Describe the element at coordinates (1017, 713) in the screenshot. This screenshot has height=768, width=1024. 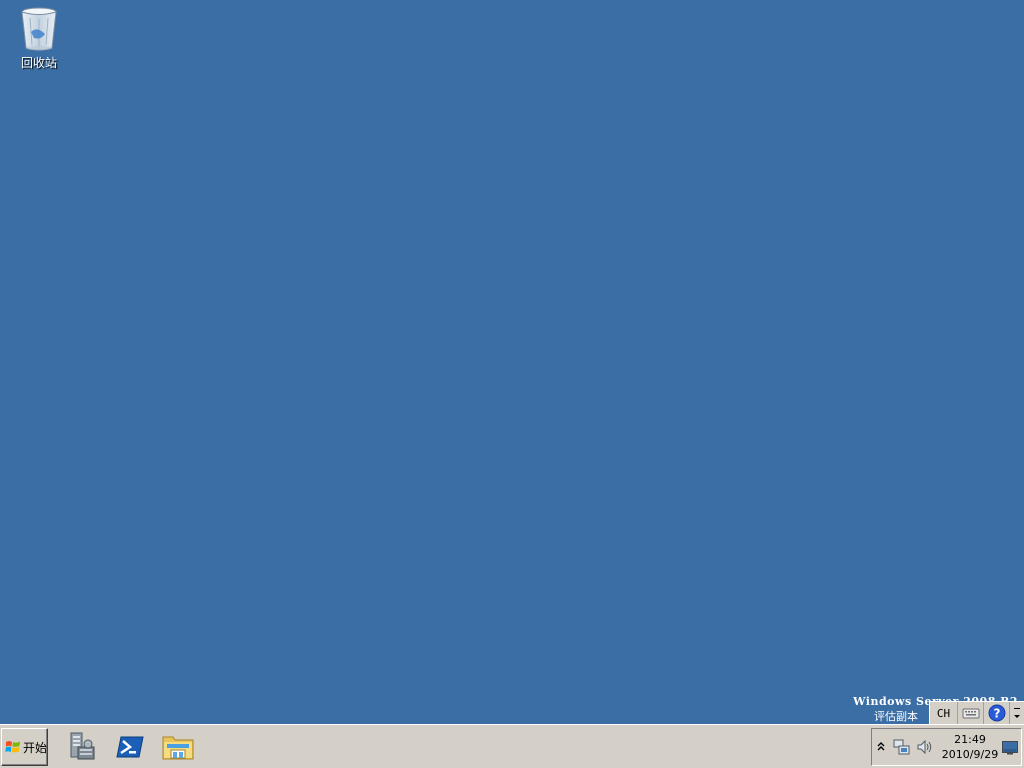
I see `options-icon` at that location.